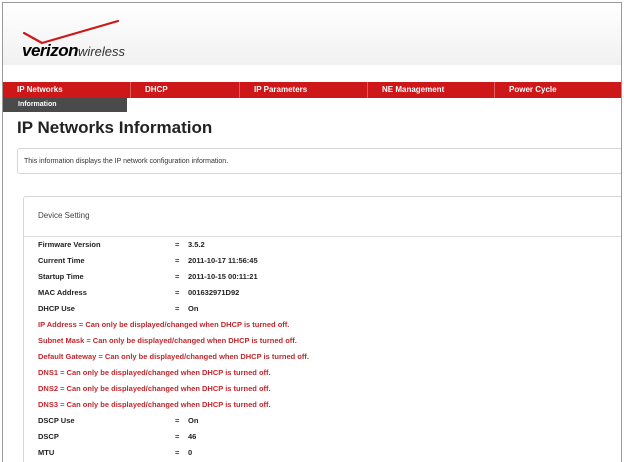 This screenshot has height=462, width=624. What do you see at coordinates (56, 308) in the screenshot?
I see `setting-label: DHCP Use` at bounding box center [56, 308].